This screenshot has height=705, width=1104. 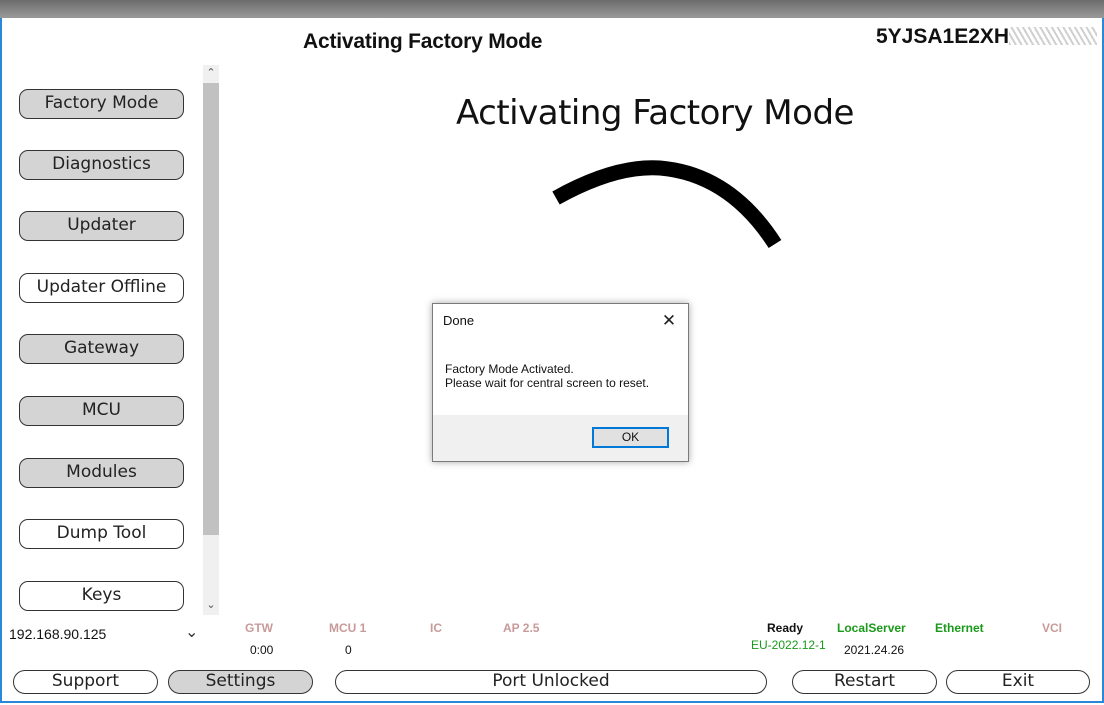 I want to click on status-mcu-value: 0, so click(x=348, y=650).